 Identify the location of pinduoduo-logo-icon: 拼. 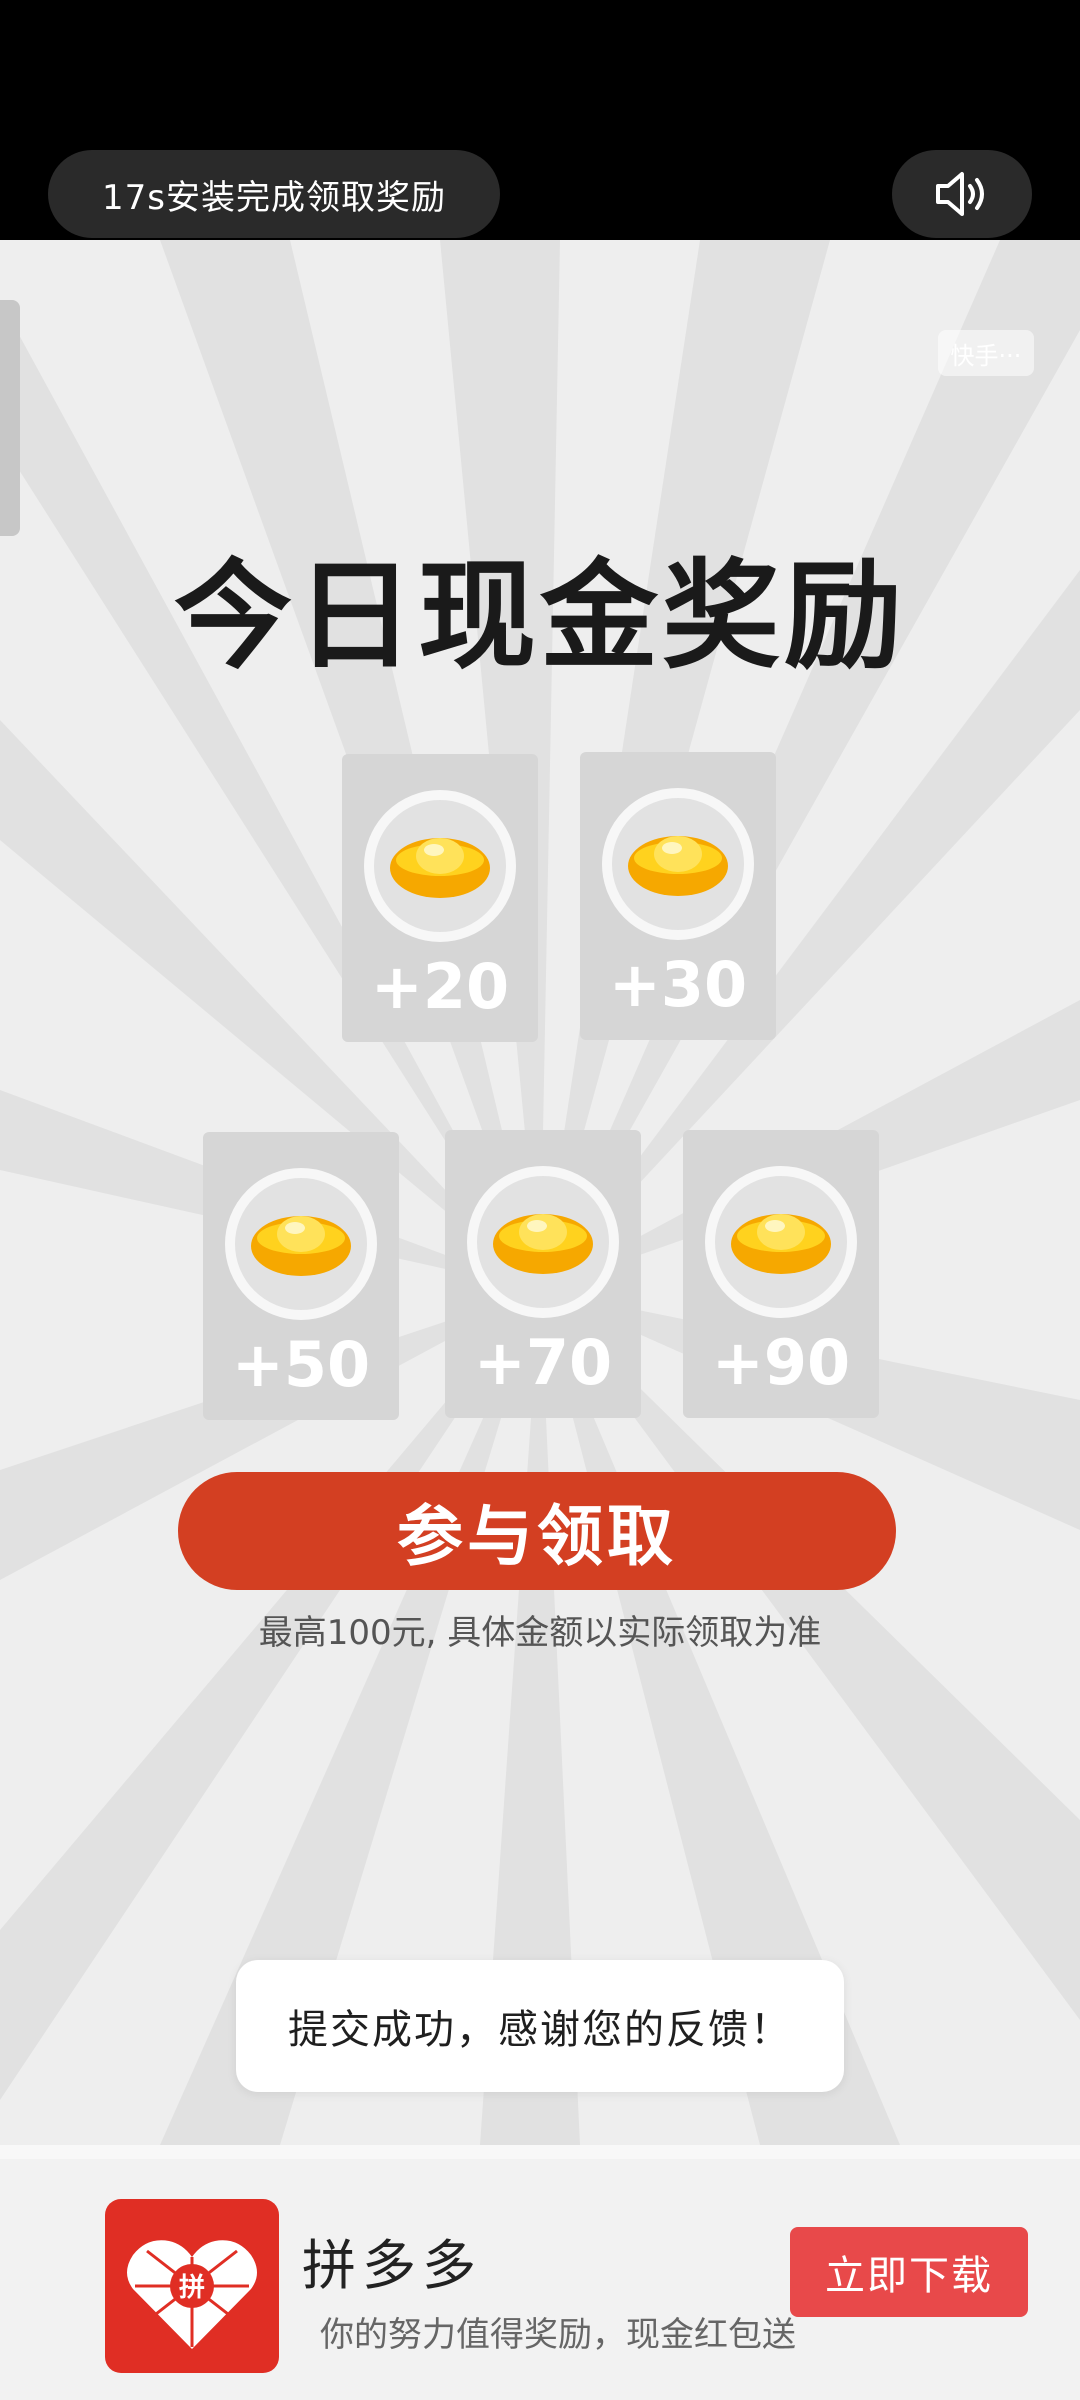
(192, 2294).